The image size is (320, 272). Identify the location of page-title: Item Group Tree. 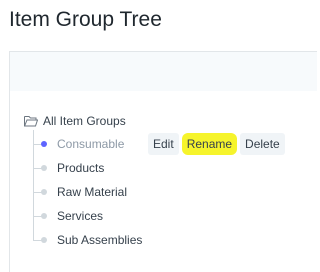
(85, 19).